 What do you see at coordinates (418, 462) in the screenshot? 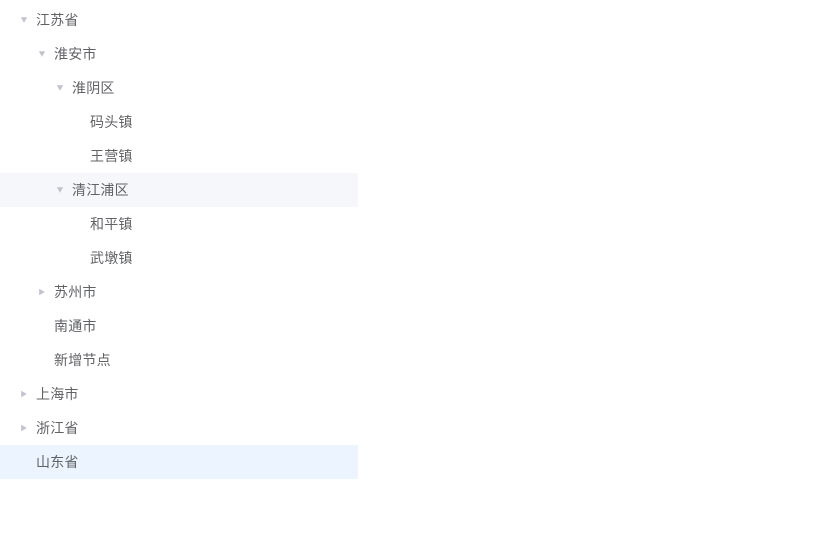
I see `tree-node: 山东省` at bounding box center [418, 462].